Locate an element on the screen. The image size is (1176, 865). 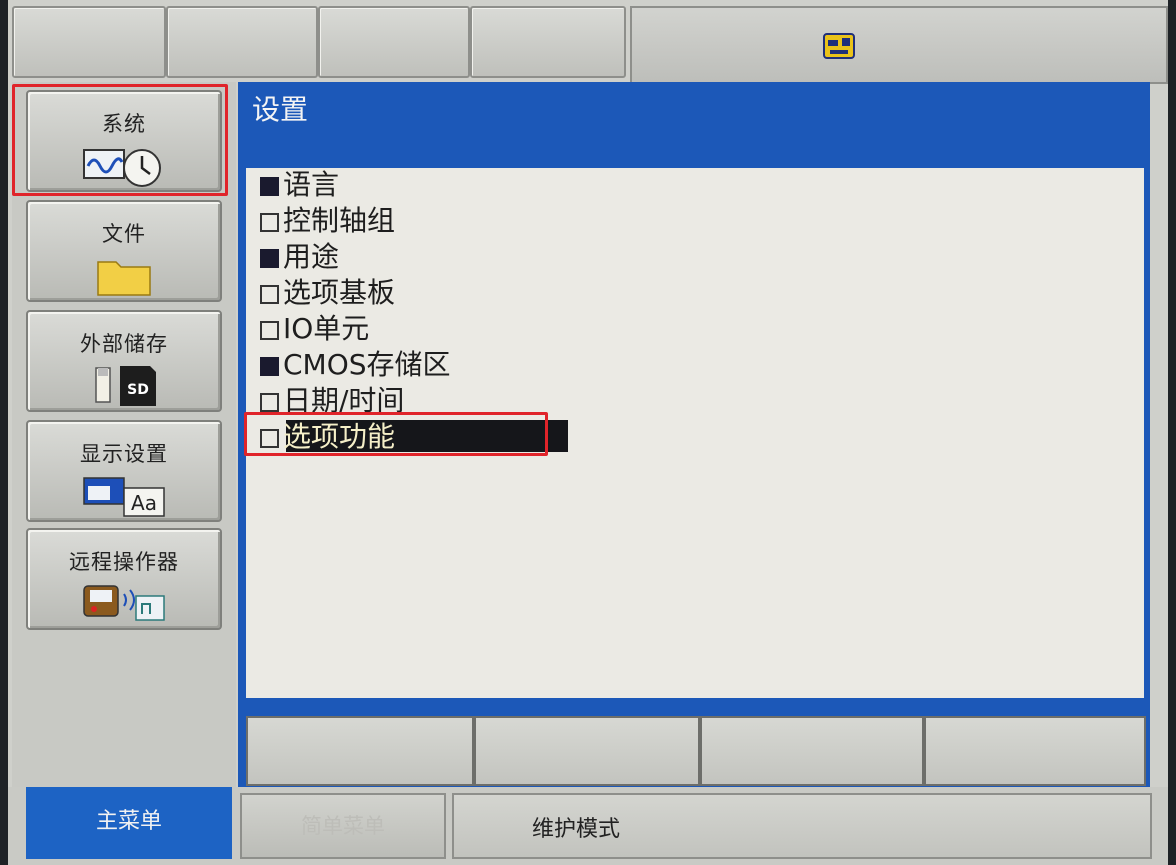
folder-icon is located at coordinates (124, 278).